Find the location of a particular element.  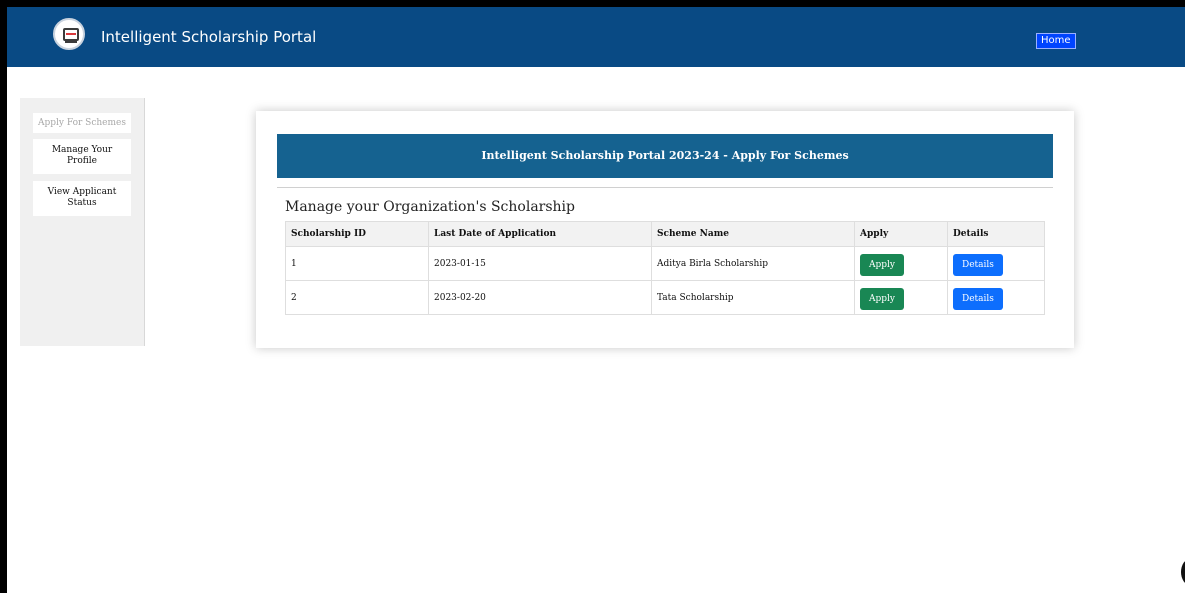

header-last-date: Last Date of Application is located at coordinates (540, 234).